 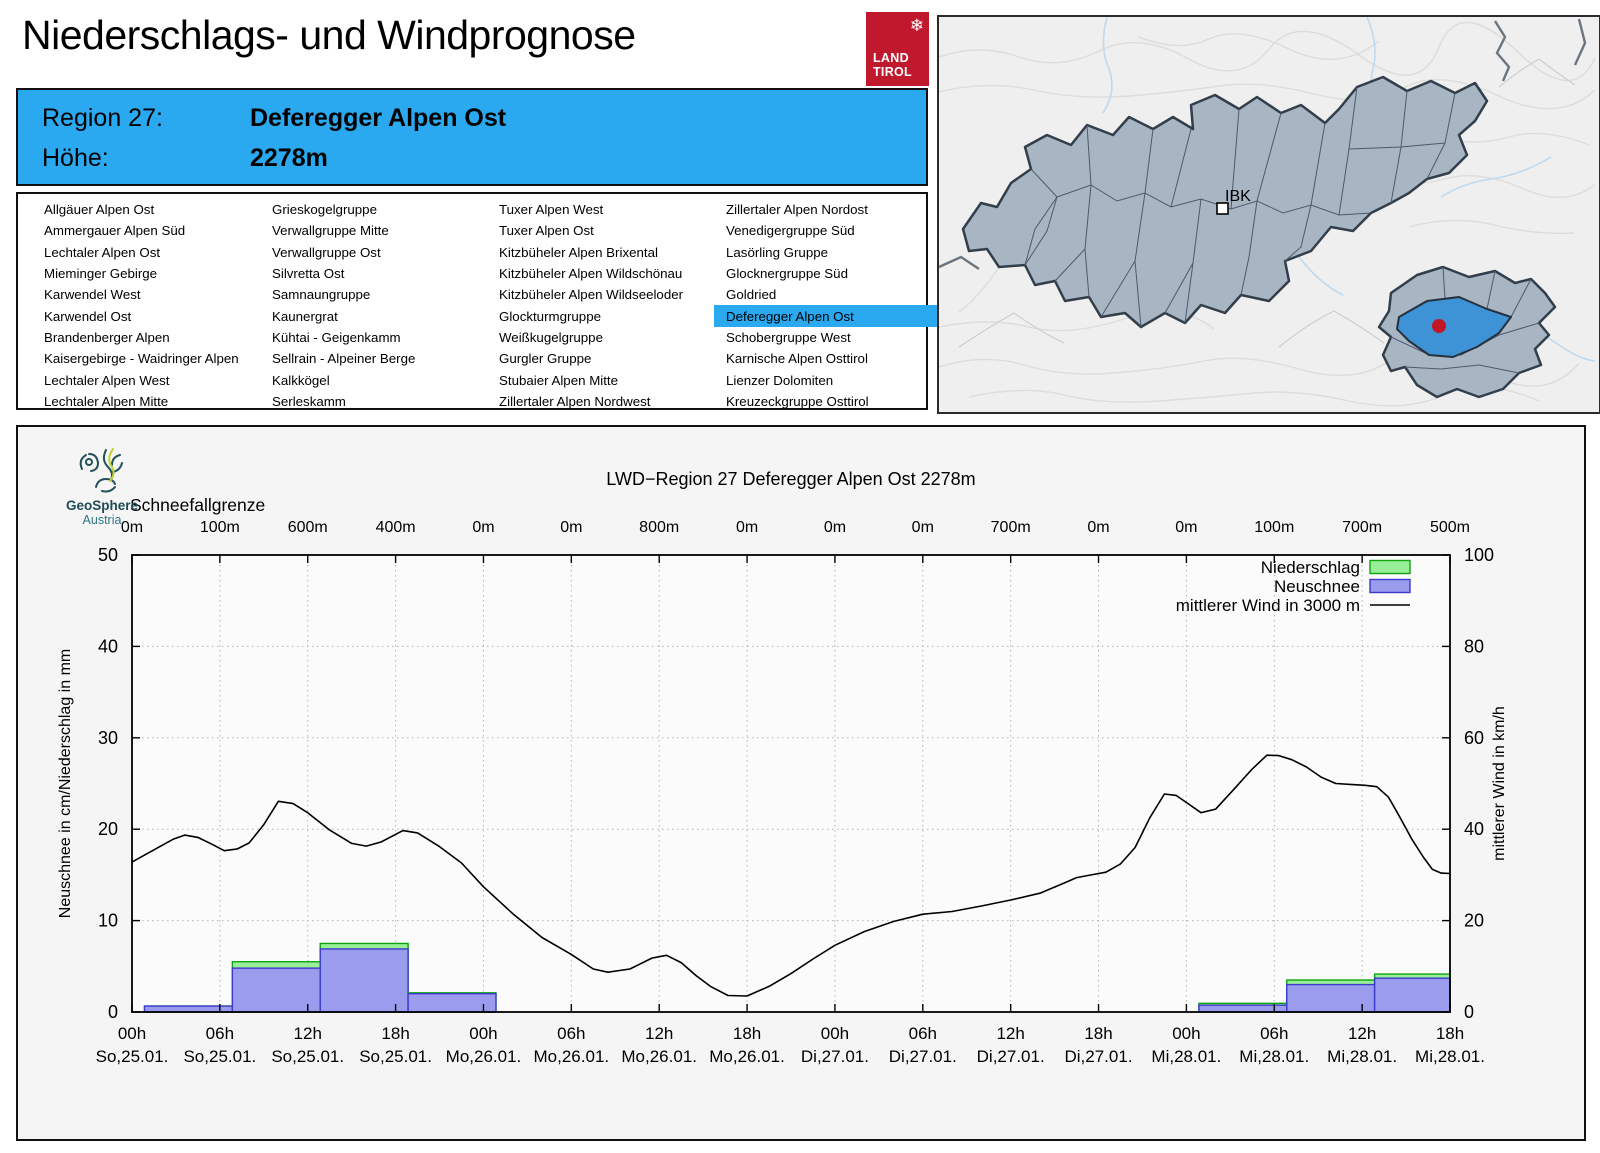 I want to click on region-item: Samnaungruppe, so click(x=373, y=294).